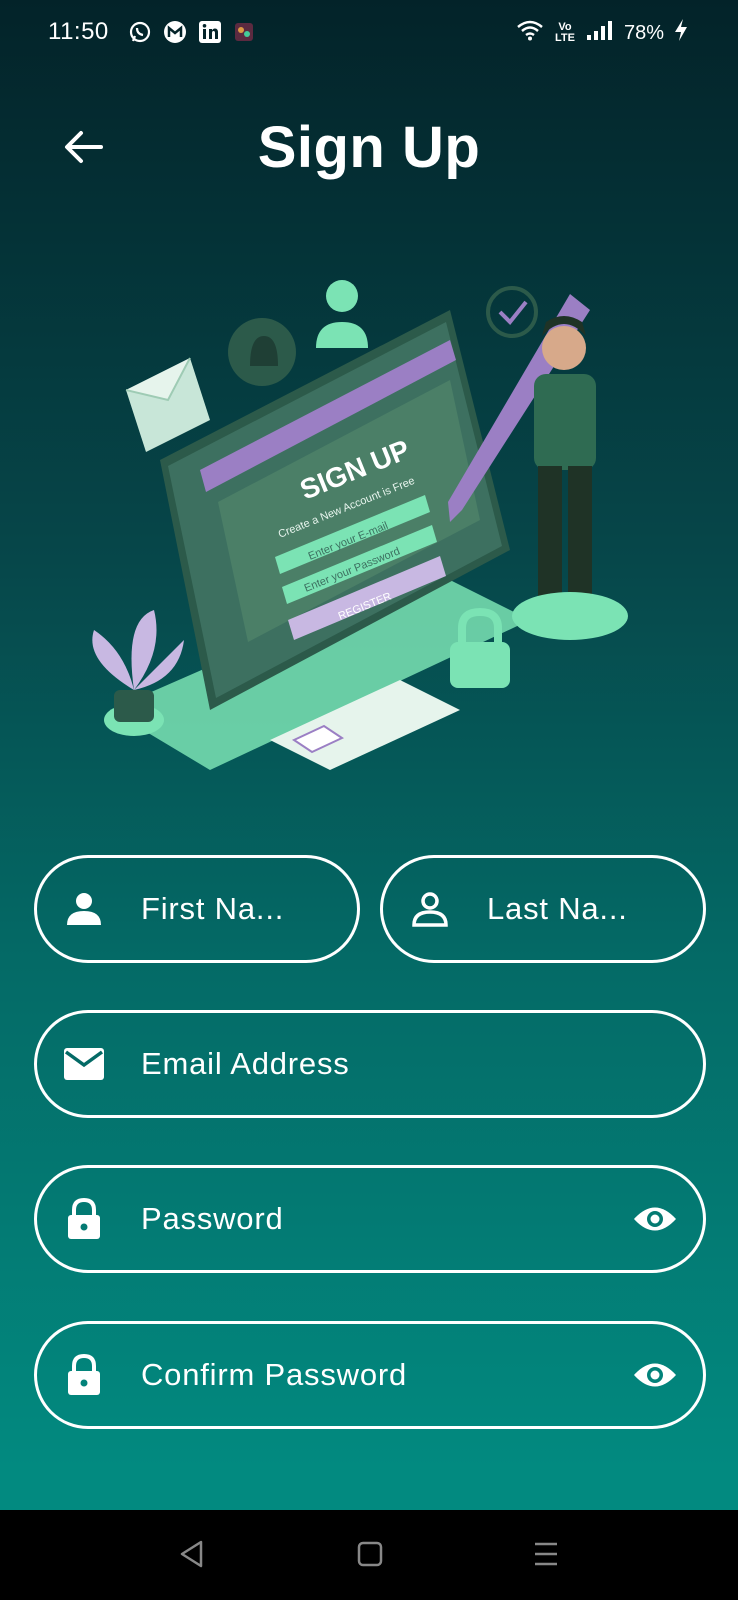 Image resolution: width=738 pixels, height=1600 pixels. I want to click on password-placeholder: Password, so click(212, 1218).